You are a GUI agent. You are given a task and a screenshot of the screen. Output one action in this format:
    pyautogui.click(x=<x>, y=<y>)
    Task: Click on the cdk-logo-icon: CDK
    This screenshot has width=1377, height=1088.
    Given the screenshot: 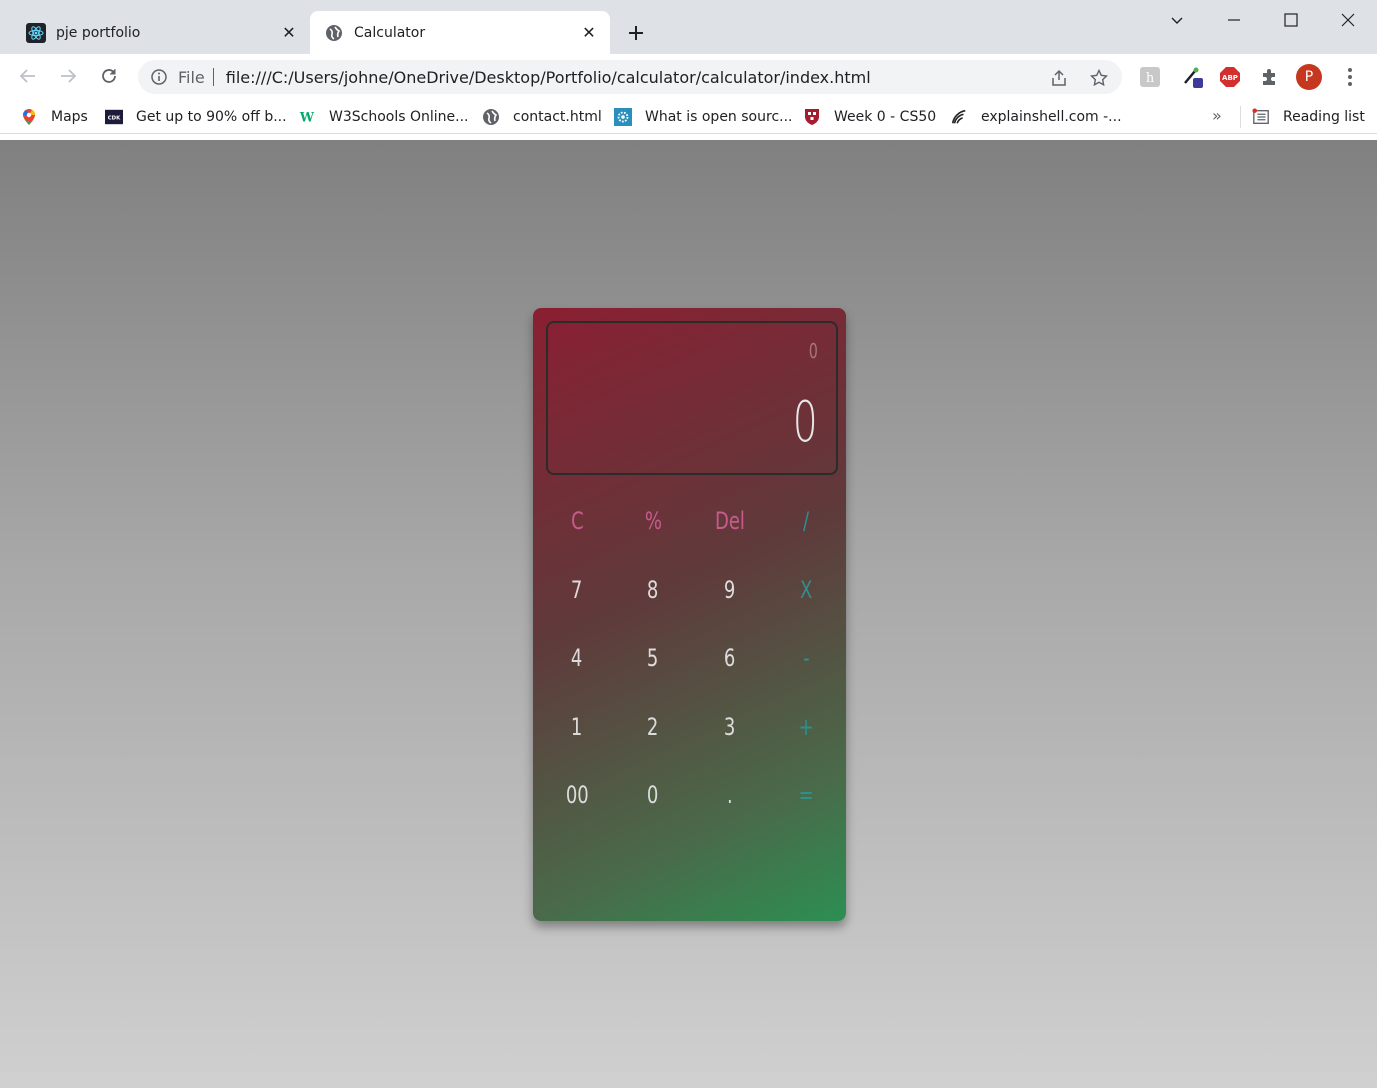 What is the action you would take?
    pyautogui.click(x=114, y=117)
    